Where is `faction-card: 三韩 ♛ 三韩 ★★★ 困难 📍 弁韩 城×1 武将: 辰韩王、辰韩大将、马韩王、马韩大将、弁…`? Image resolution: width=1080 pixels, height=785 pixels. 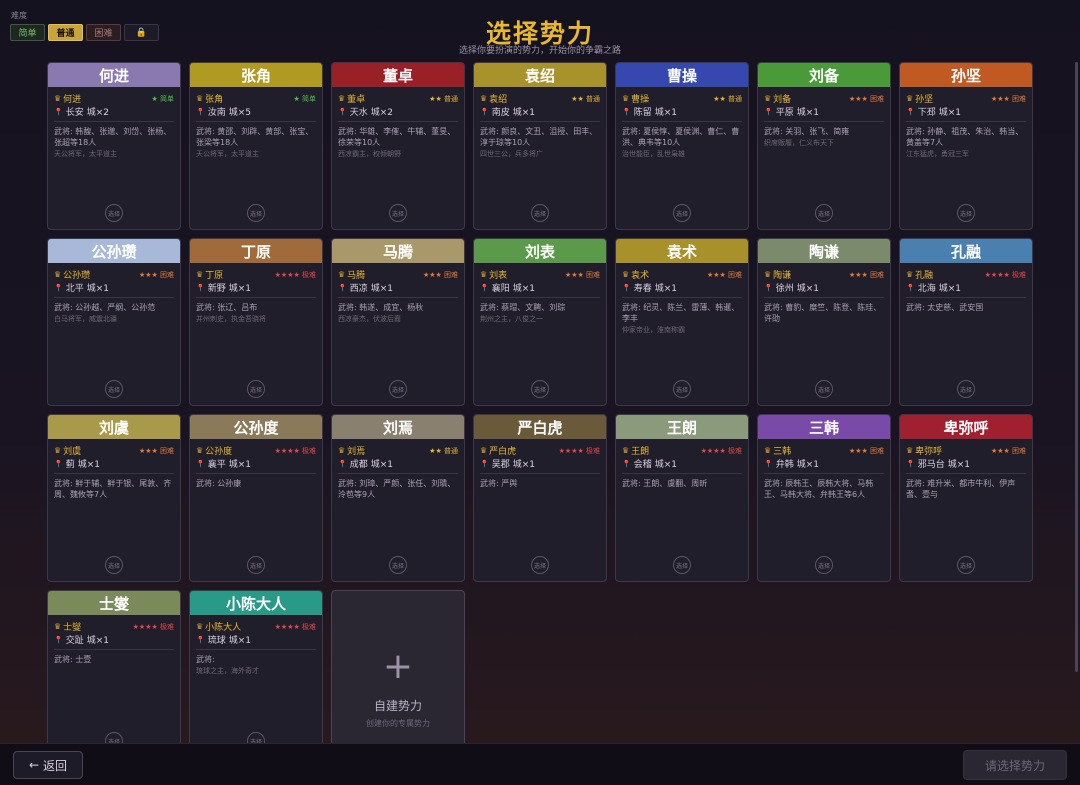 faction-card: 三韩 ♛ 三韩 ★★★ 困难 📍 弁韩 城×1 武将: 辰韩王、辰韩大将、马韩王、马韩大将、弁… is located at coordinates (824, 498).